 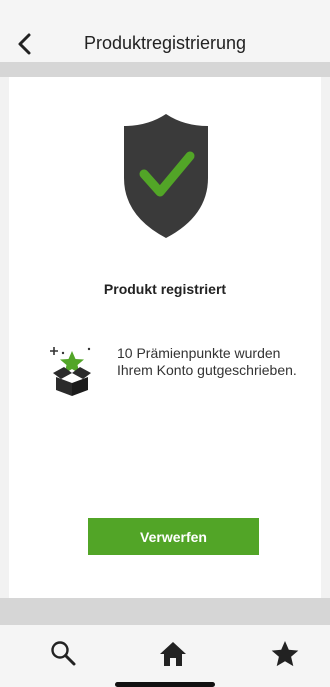 I want to click on header-divider-band, so click(x=165, y=69).